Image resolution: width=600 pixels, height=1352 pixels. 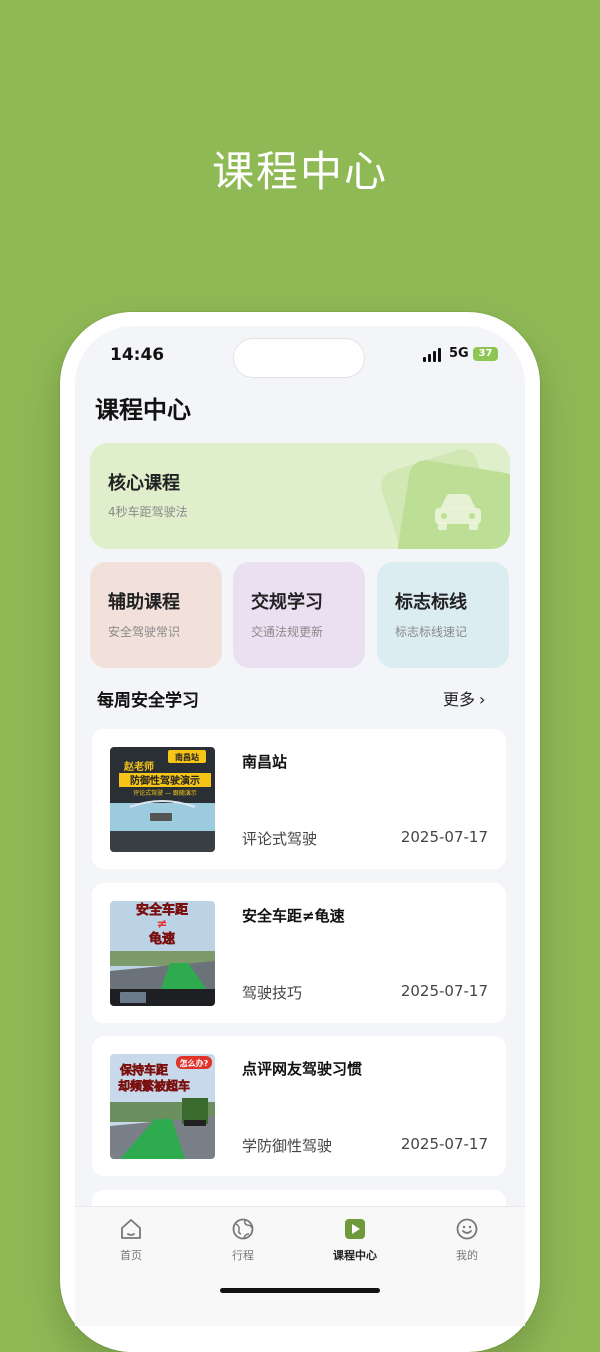 What do you see at coordinates (467, 1255) in the screenshot?
I see `tab-label: 我的` at bounding box center [467, 1255].